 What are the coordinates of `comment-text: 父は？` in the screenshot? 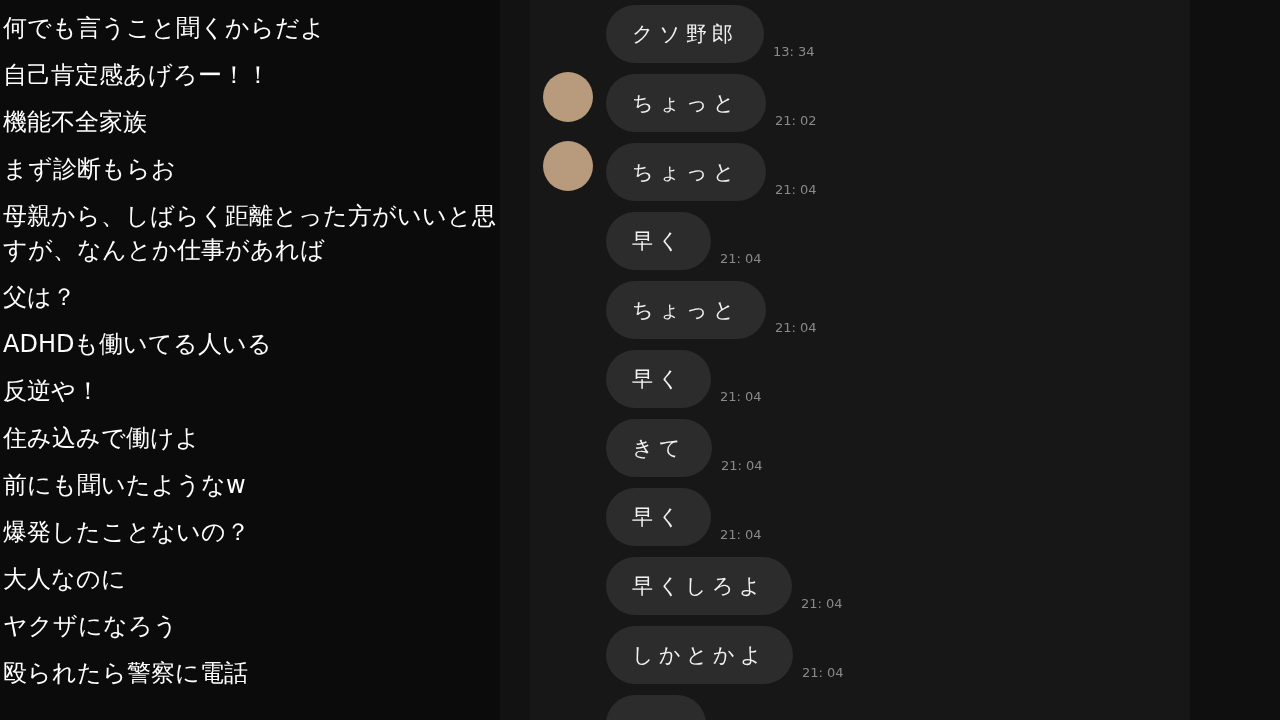 It's located at (40, 297).